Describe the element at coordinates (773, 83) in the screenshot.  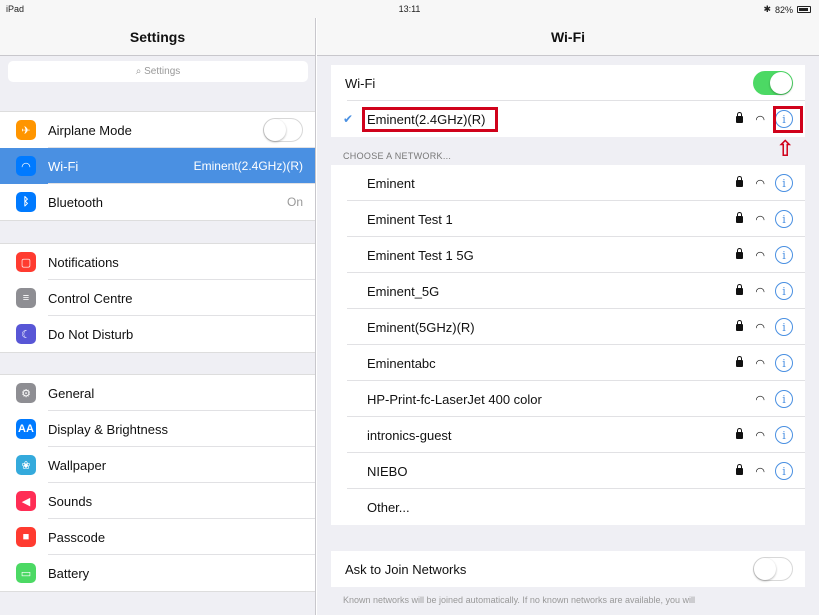
I see `wifi-toggle` at that location.